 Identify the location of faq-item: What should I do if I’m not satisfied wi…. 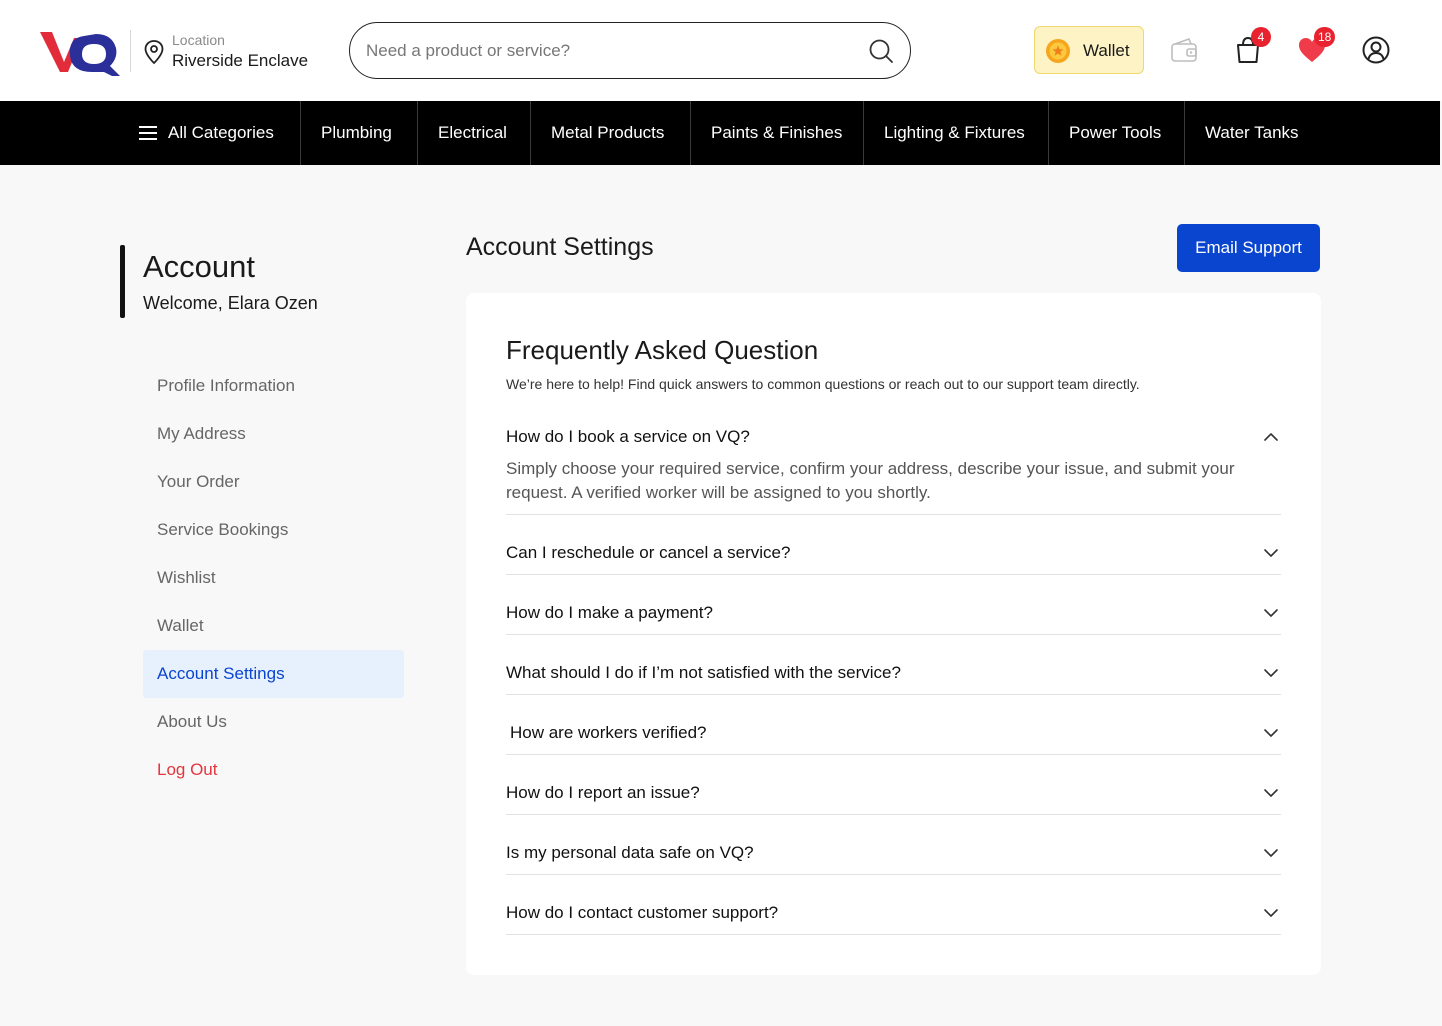
(893, 665).